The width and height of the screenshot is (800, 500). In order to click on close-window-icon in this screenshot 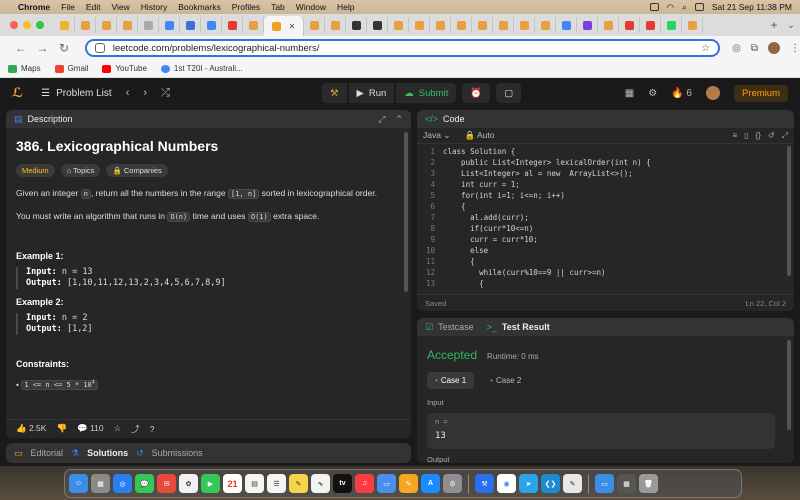, I will do `click(14, 25)`.